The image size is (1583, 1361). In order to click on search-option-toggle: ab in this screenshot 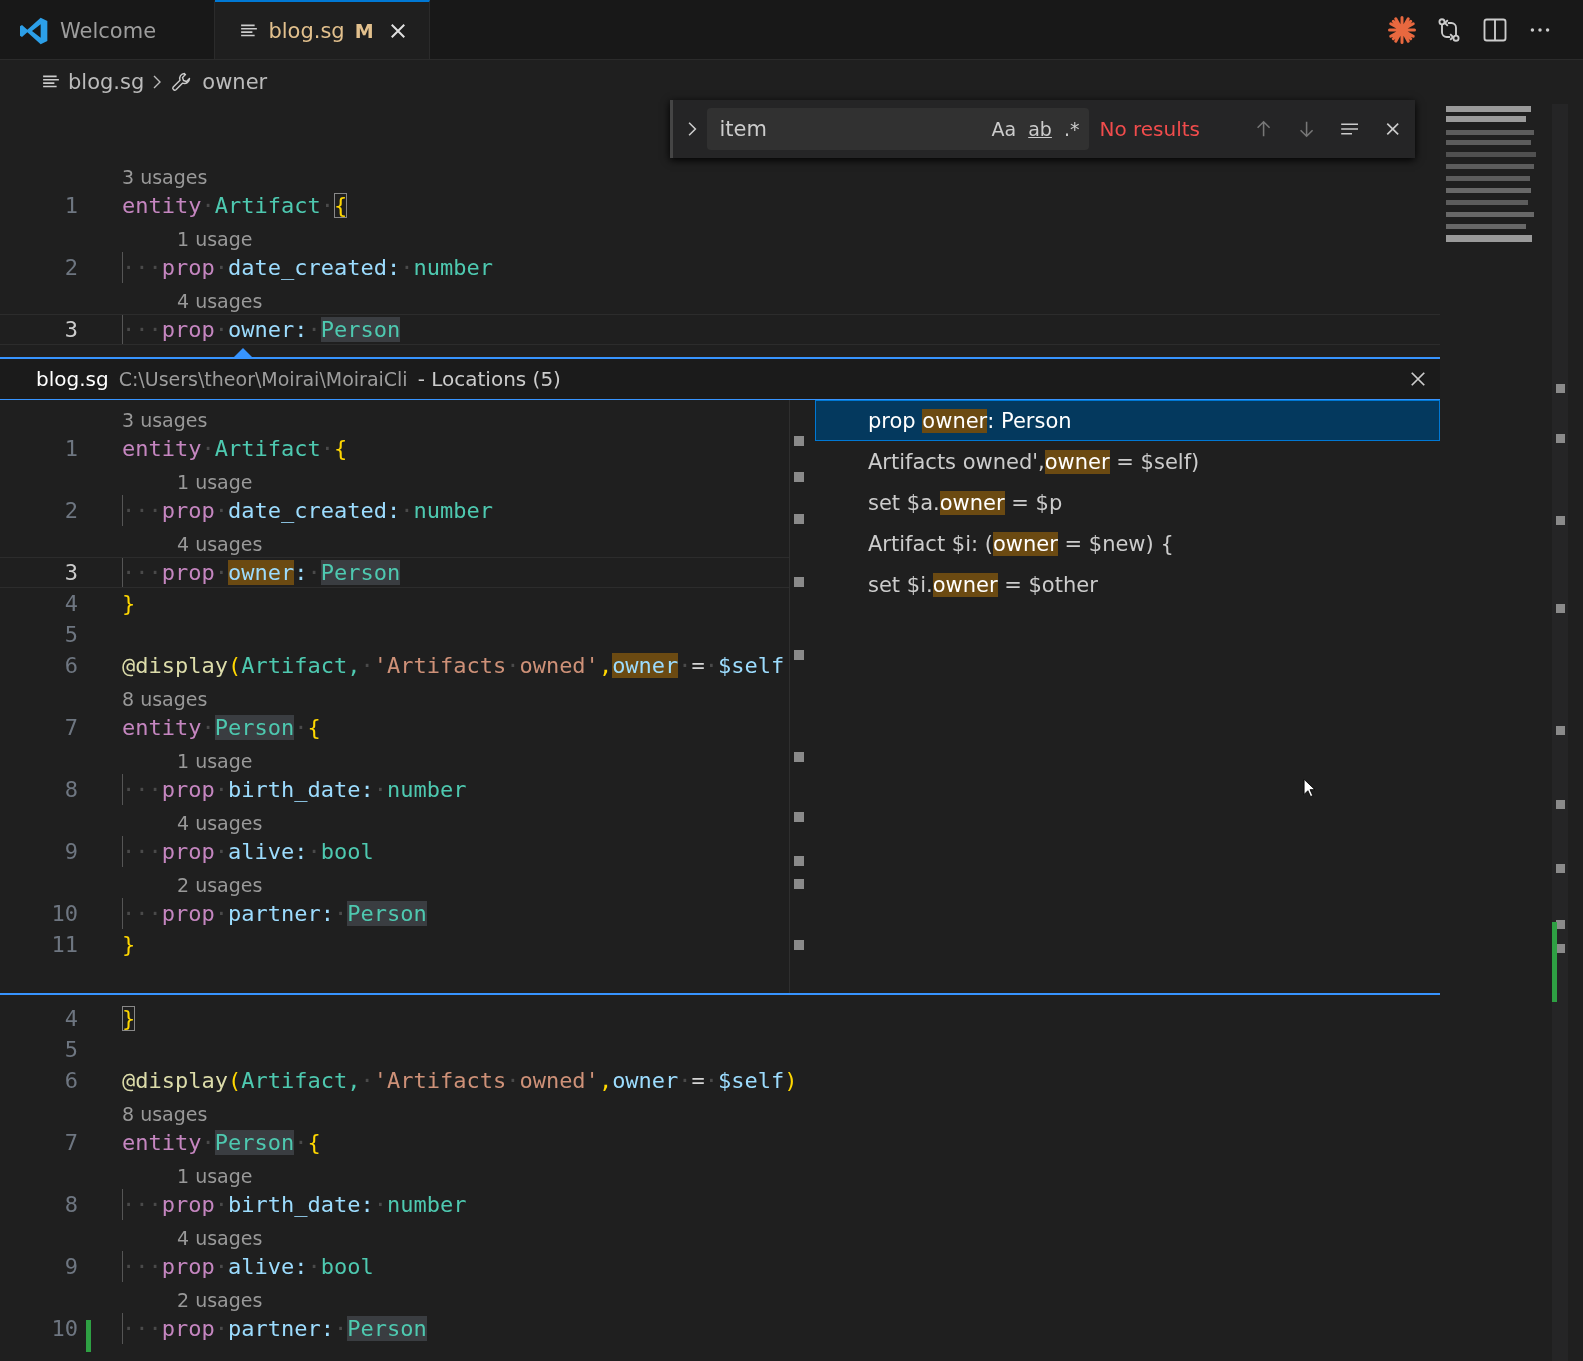, I will do `click(1040, 129)`.